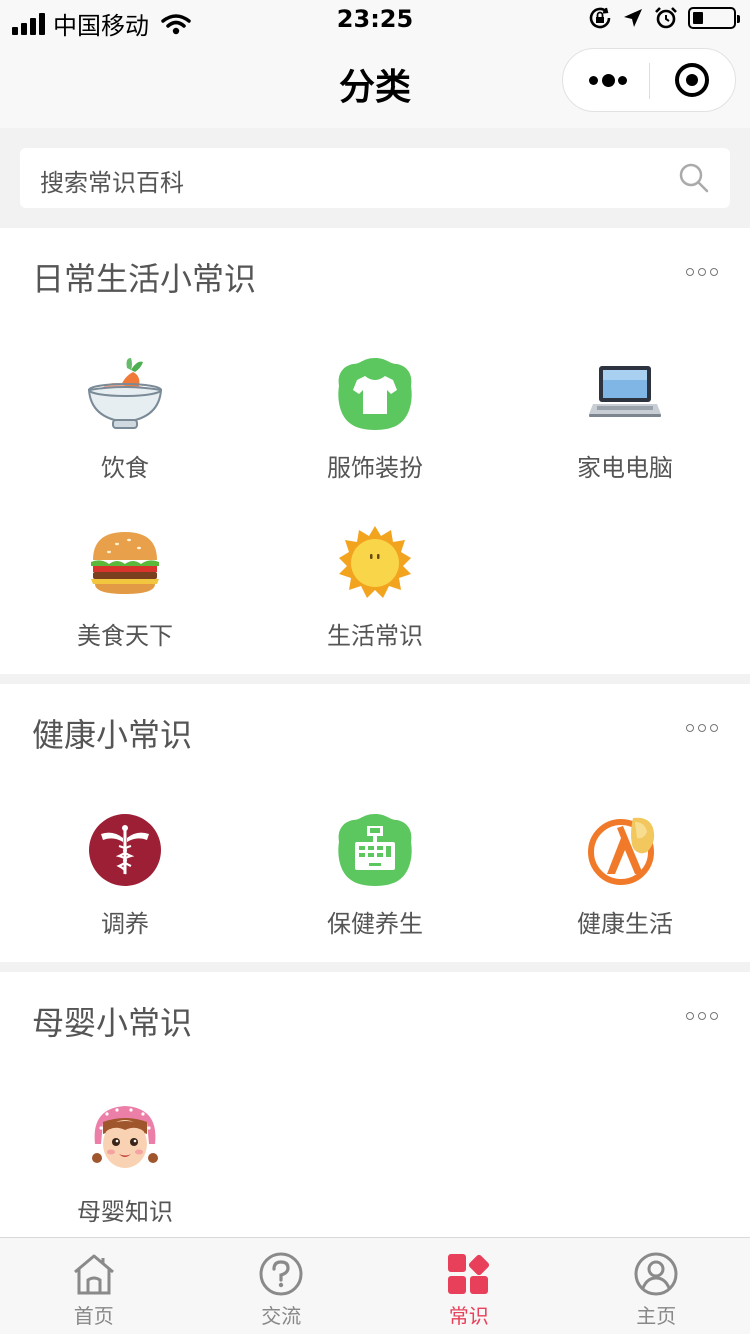 The width and height of the screenshot is (750, 1334). What do you see at coordinates (375, 20) in the screenshot?
I see `status-bar: 中国移动 23:25` at bounding box center [375, 20].